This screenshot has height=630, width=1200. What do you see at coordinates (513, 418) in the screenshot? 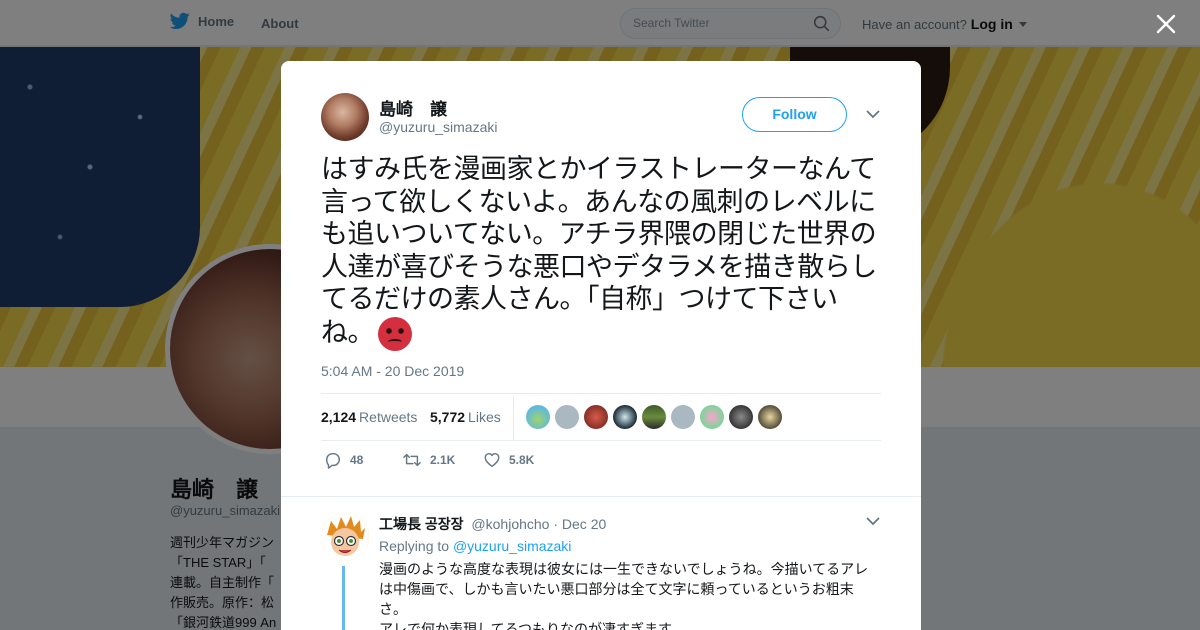
I see `stats-divider` at bounding box center [513, 418].